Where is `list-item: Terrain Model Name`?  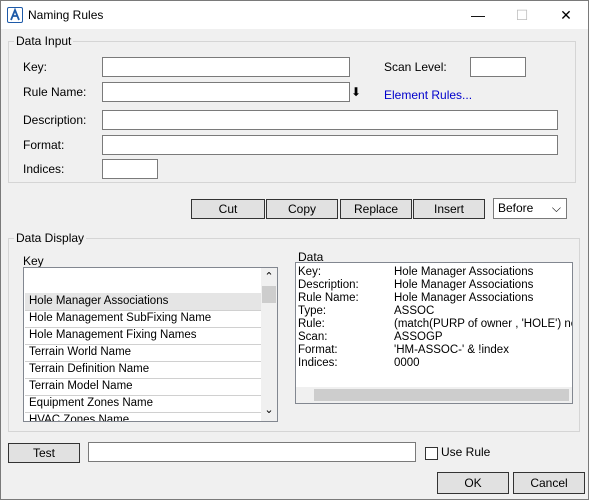 list-item: Terrain Model Name is located at coordinates (81, 386).